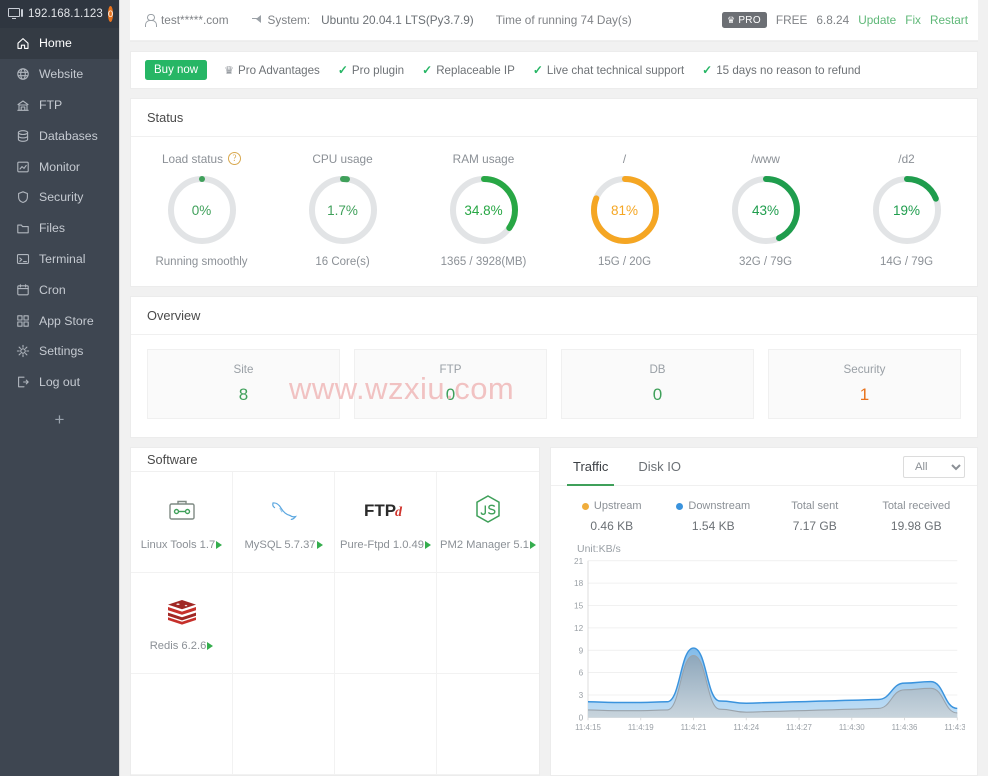 The height and width of the screenshot is (776, 988). I want to click on gauge-ramusage: RAM usage 34.8% 1365 / 3928(MB), so click(483, 210).